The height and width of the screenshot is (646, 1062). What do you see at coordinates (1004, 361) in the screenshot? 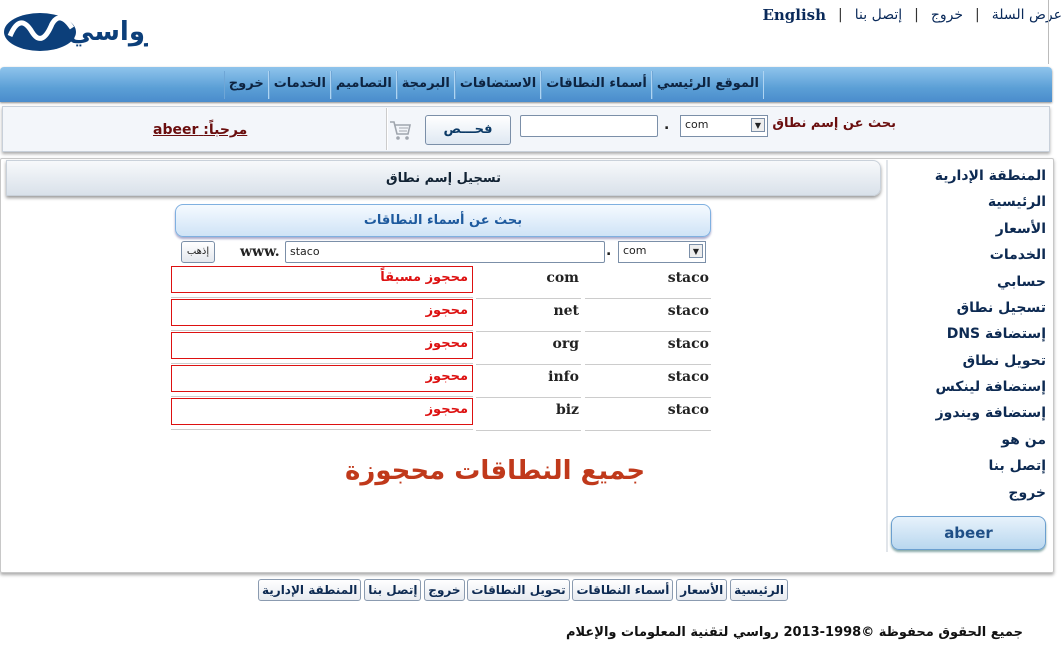
I see `sidebar-item-transfer-domain: تحويل نطاق` at bounding box center [1004, 361].